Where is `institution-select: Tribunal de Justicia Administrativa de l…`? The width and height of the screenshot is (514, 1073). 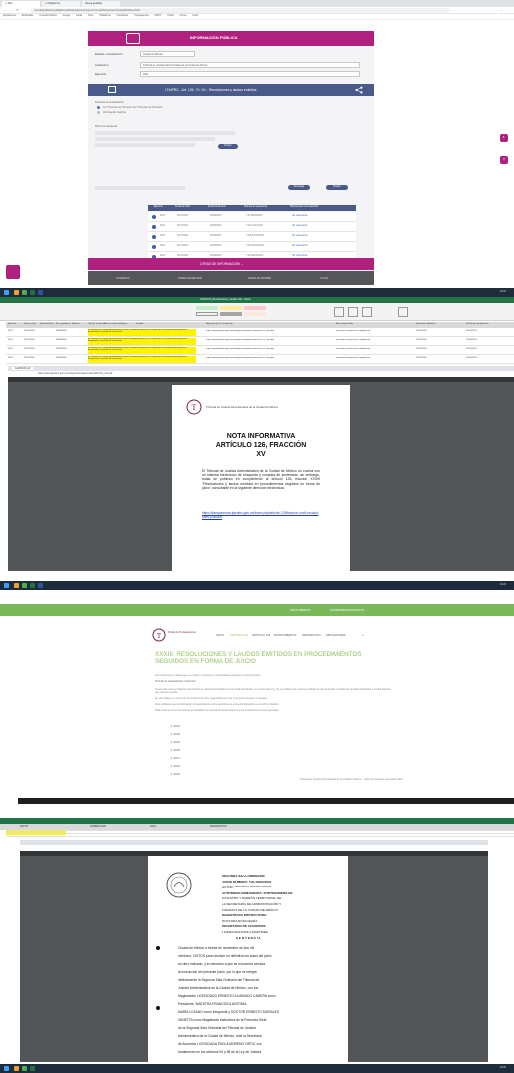 institution-select: Tribunal de Justicia Administrativa de l… is located at coordinates (250, 65).